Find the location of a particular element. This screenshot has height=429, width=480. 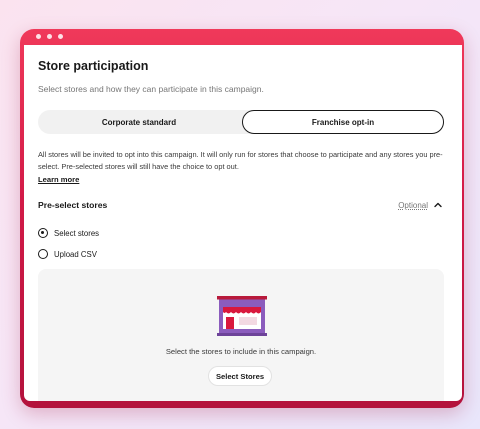

section-title: Store participation is located at coordinates (93, 66).